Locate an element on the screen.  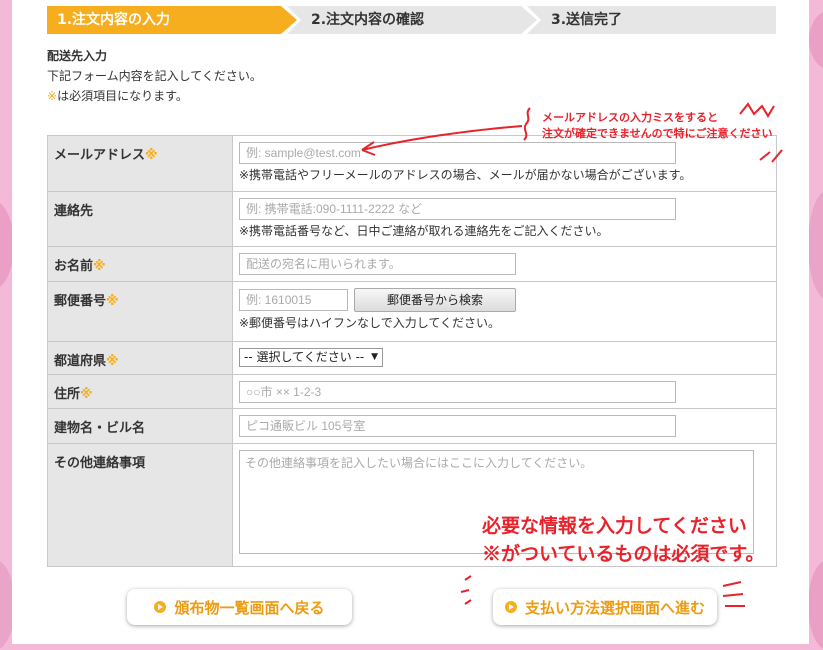
postal-code-input: 例: 1610015 is located at coordinates (293, 300).